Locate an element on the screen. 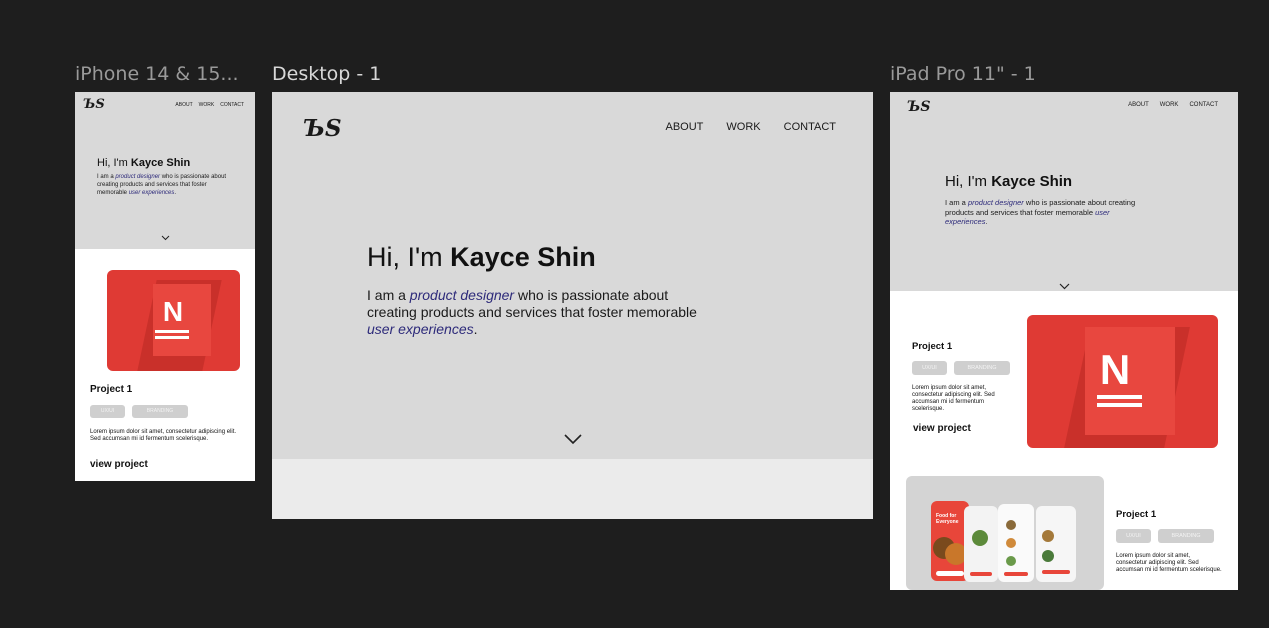 Image resolution: width=1269 pixels, height=628 pixels. frame-label-ipad: iPad Pro 11" - 1 is located at coordinates (963, 74).